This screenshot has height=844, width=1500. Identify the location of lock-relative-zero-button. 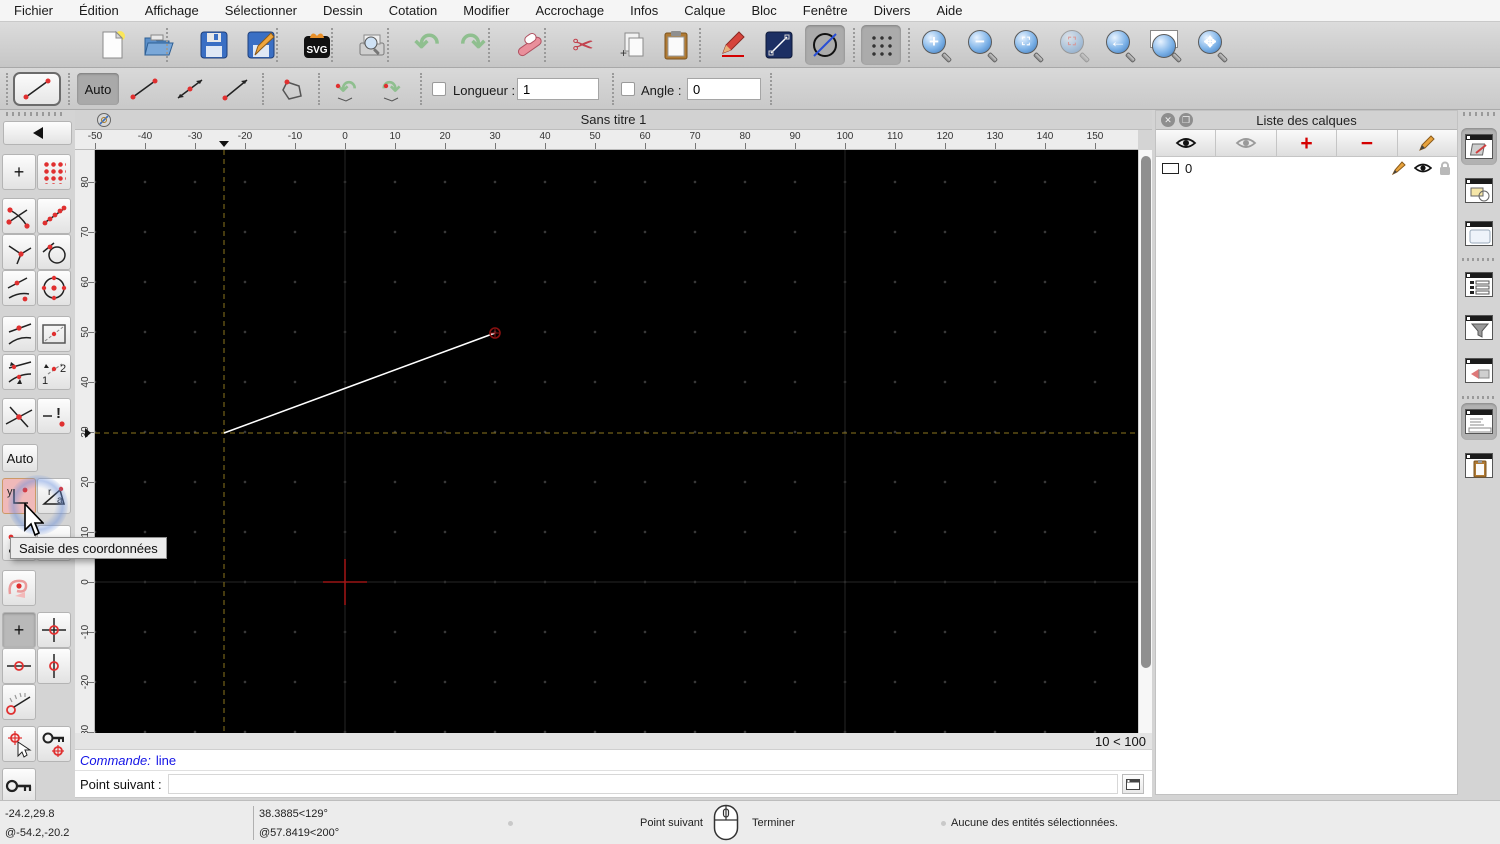
(54, 744).